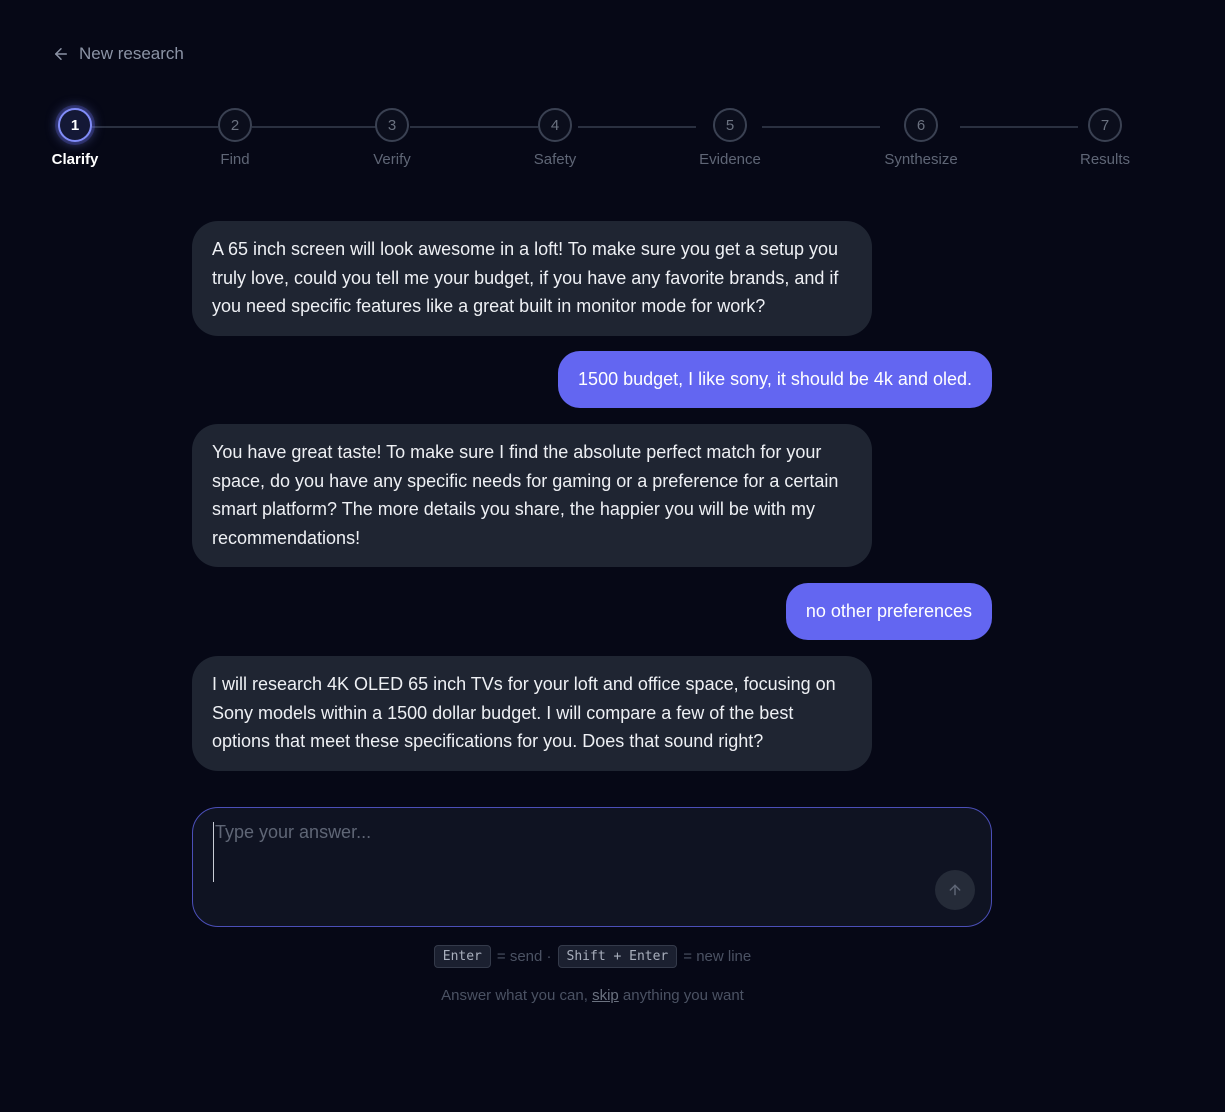  I want to click on step-verify: 3 Verify, so click(392, 138).